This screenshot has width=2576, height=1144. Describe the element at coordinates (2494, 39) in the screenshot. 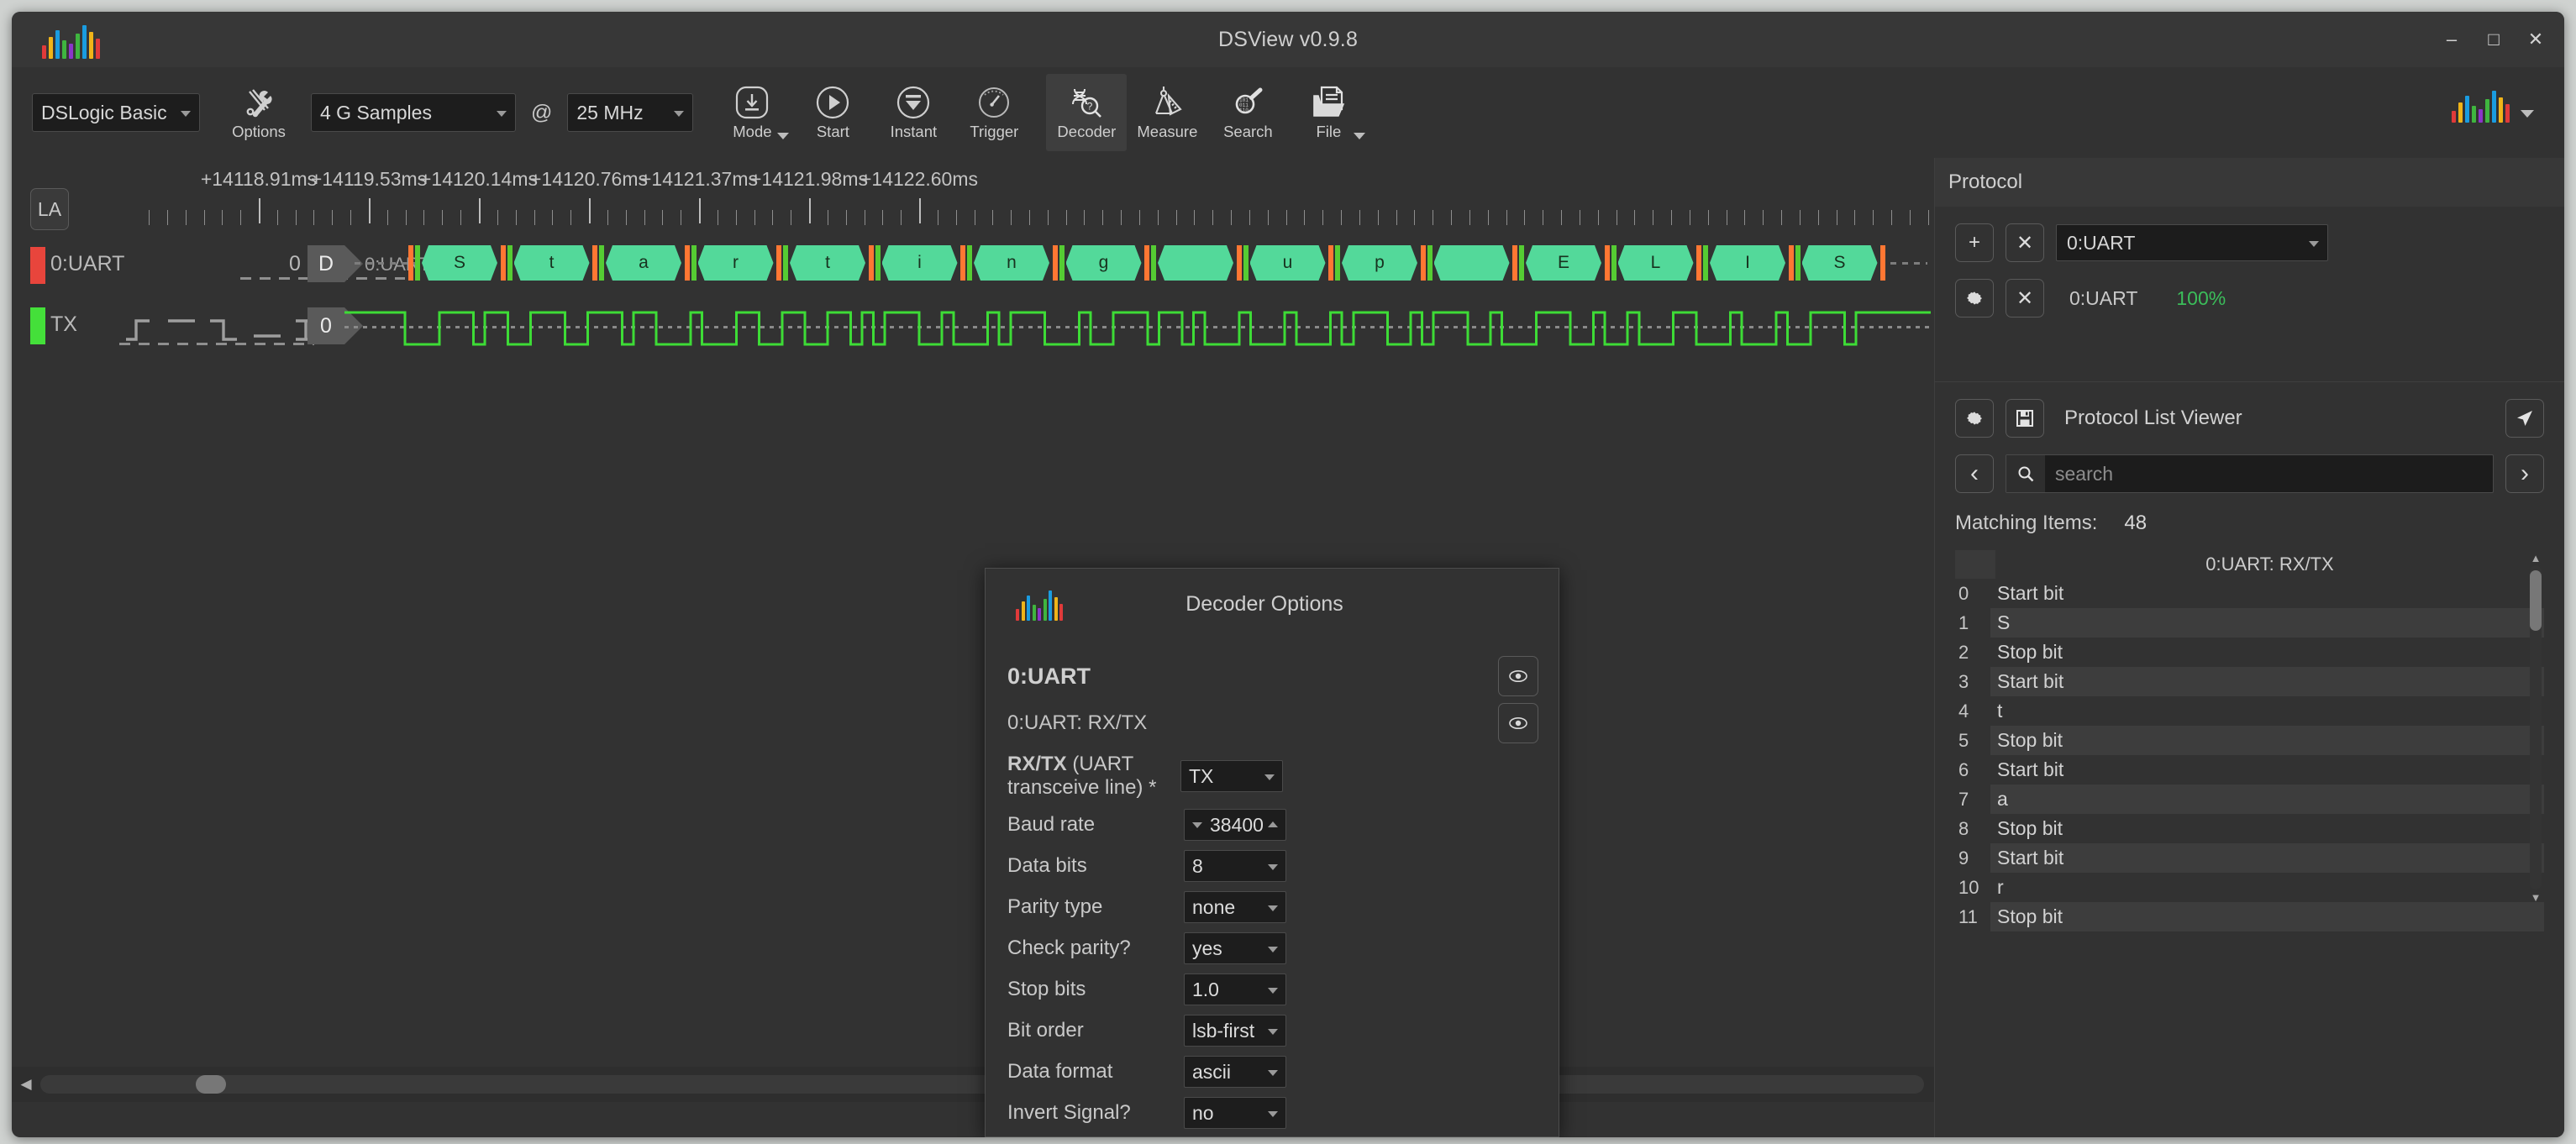

I see `maximize-button: □` at that location.